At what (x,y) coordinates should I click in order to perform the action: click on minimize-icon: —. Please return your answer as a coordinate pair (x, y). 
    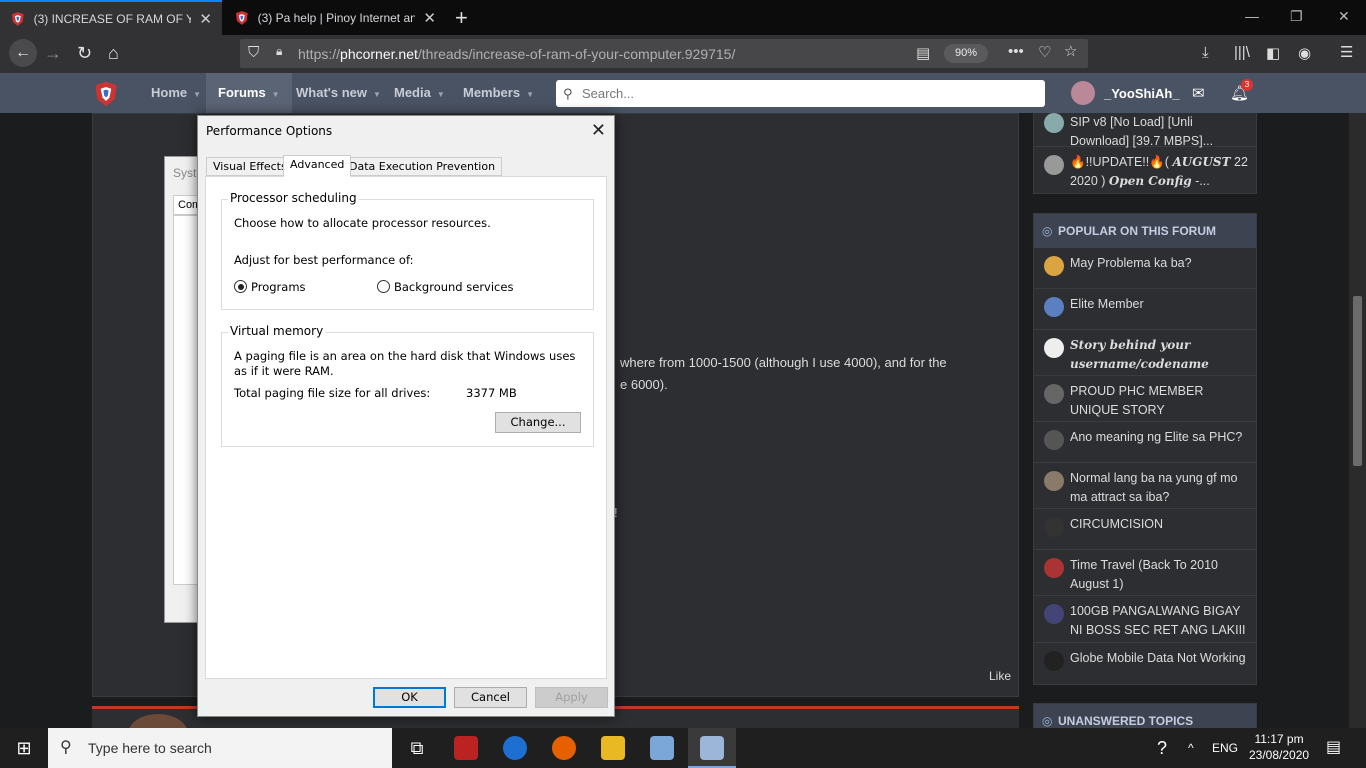
    Looking at the image, I should click on (1252, 16).